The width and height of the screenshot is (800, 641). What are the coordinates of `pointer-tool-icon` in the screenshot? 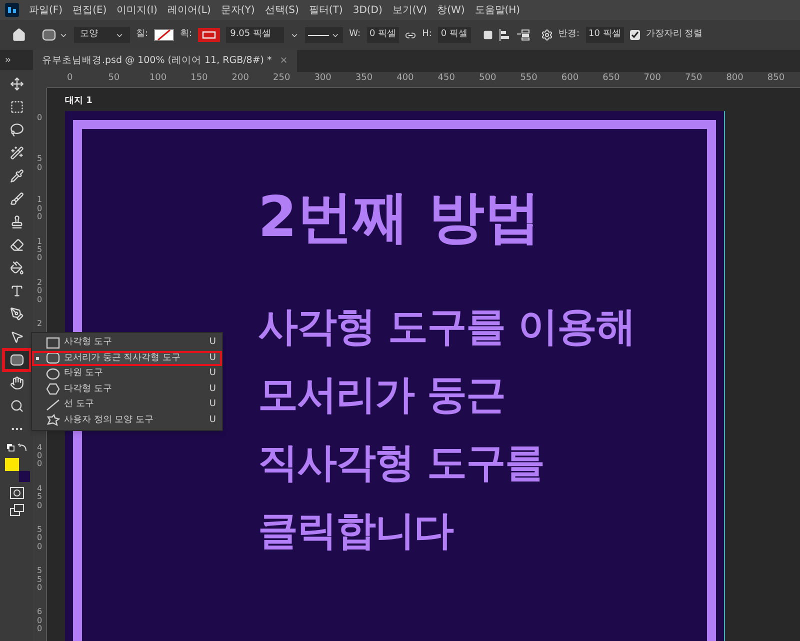 It's located at (17, 337).